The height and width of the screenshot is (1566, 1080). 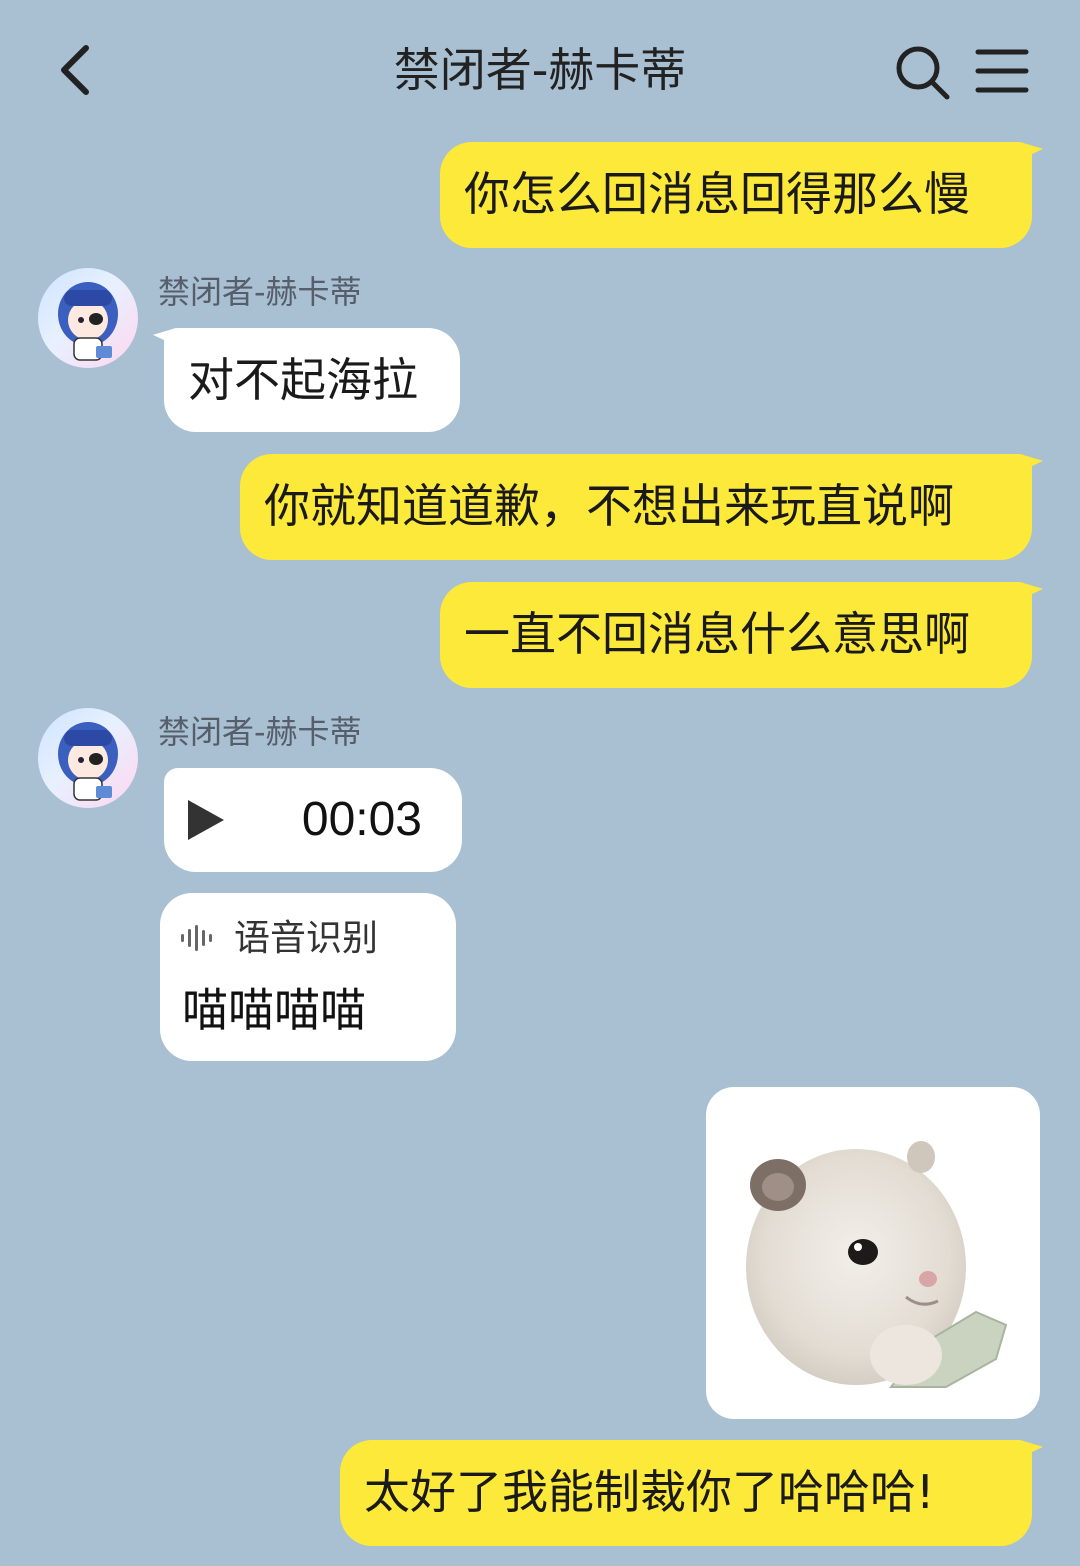 I want to click on voice-message: 00:03, so click(x=313, y=820).